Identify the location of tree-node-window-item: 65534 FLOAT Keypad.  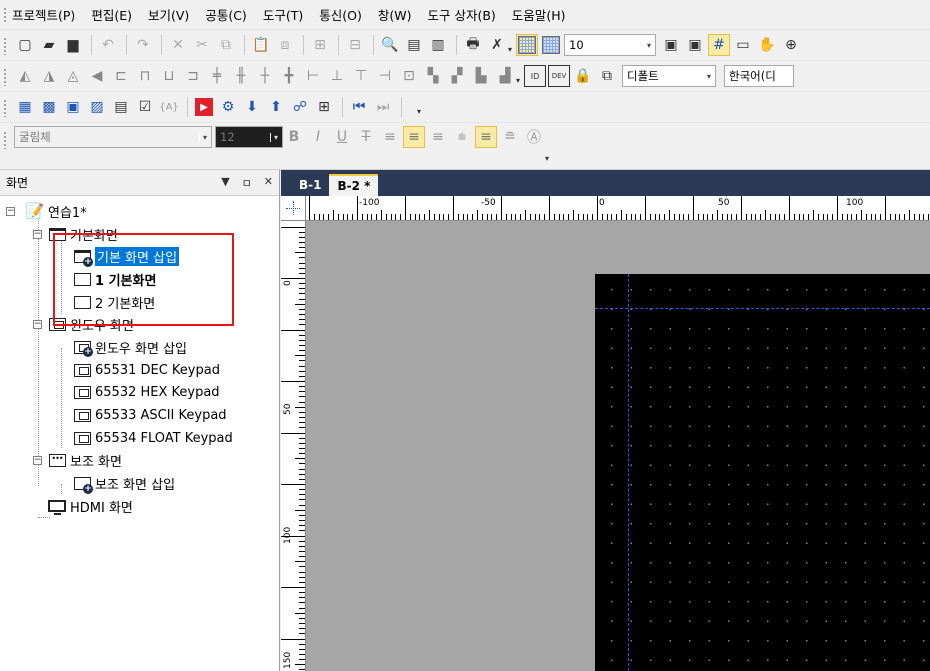
(139, 438).